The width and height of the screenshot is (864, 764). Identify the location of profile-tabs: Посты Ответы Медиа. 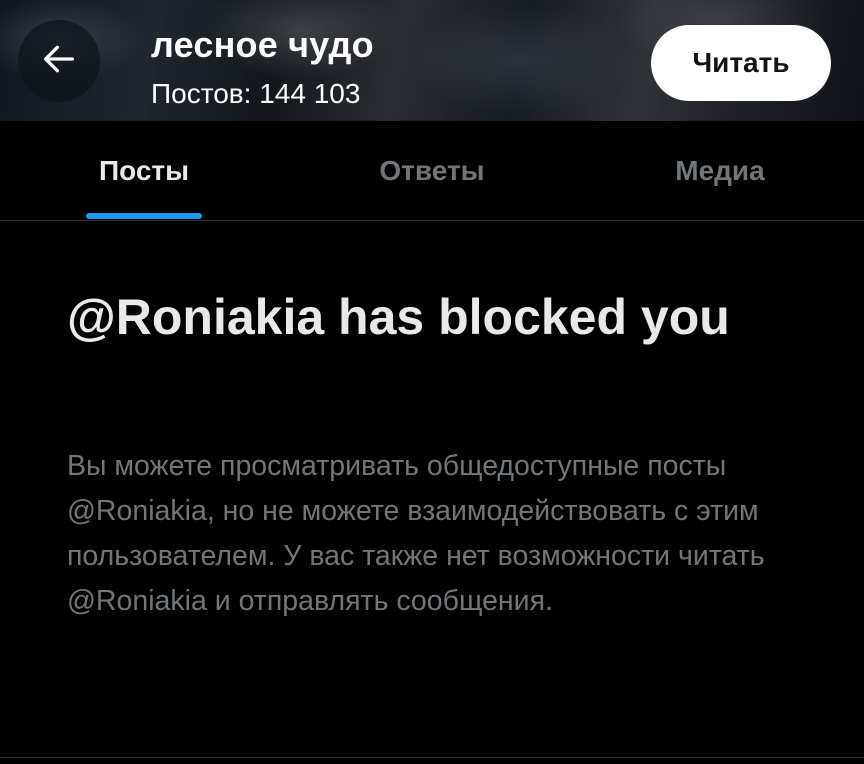
(432, 171).